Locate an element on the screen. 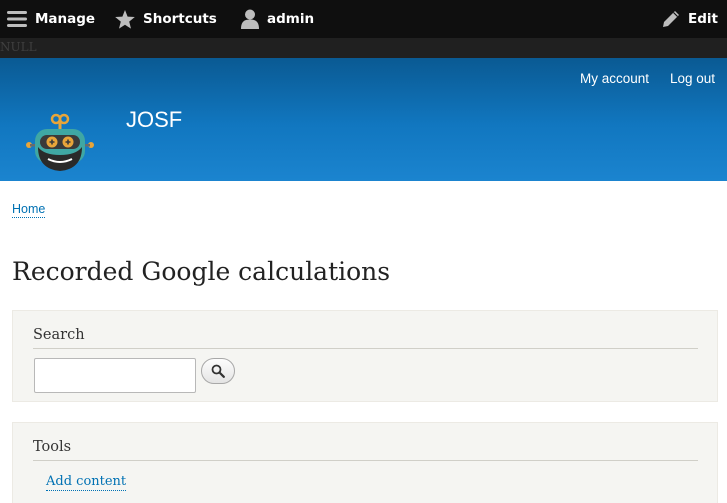 The width and height of the screenshot is (727, 503). add-content-link: Add content is located at coordinates (86, 482).